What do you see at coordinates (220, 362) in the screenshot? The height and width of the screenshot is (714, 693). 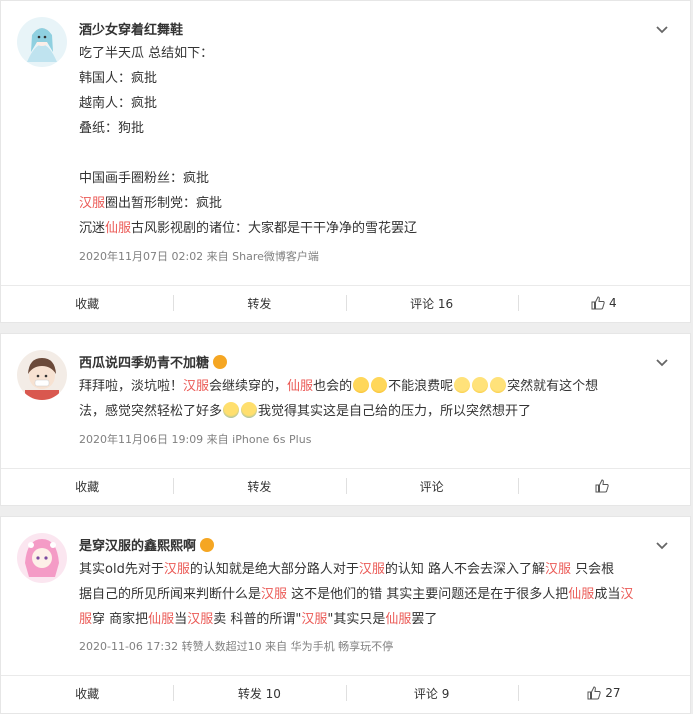 I see `member-badge-icon` at bounding box center [220, 362].